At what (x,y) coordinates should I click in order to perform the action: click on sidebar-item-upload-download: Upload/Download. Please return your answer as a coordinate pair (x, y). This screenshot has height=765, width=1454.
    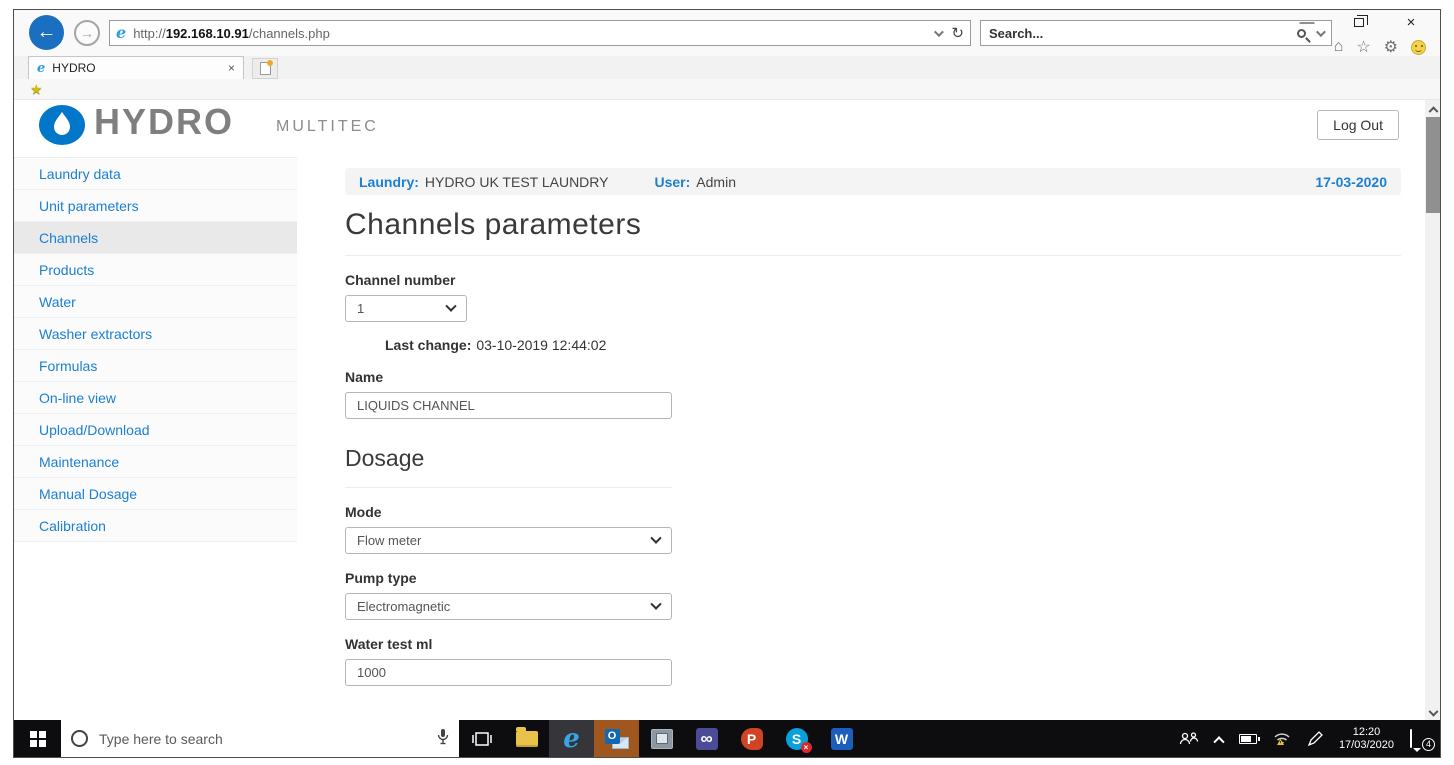
    Looking at the image, I should click on (155, 430).